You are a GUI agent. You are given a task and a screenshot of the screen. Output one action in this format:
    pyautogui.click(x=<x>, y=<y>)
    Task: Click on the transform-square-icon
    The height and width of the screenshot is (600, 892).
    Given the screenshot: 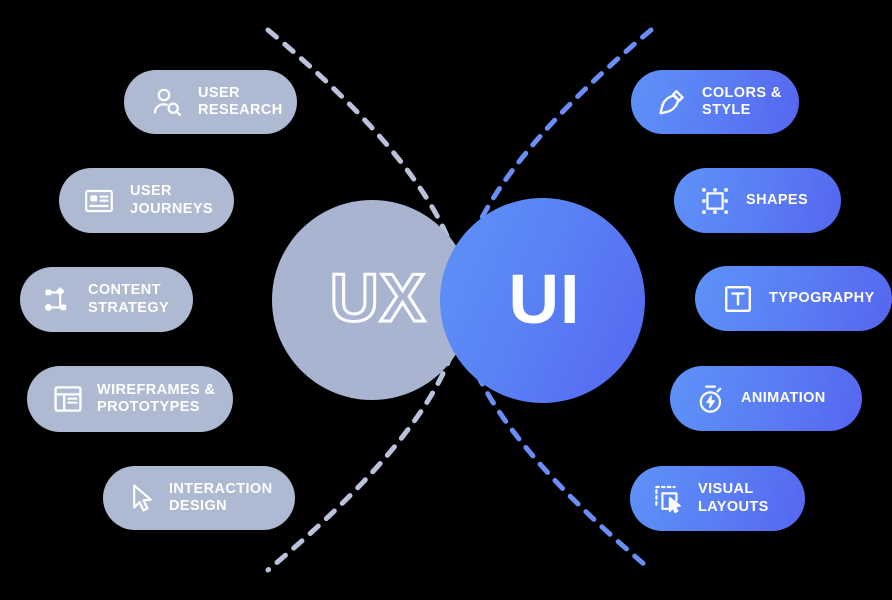 What is the action you would take?
    pyautogui.click(x=715, y=201)
    